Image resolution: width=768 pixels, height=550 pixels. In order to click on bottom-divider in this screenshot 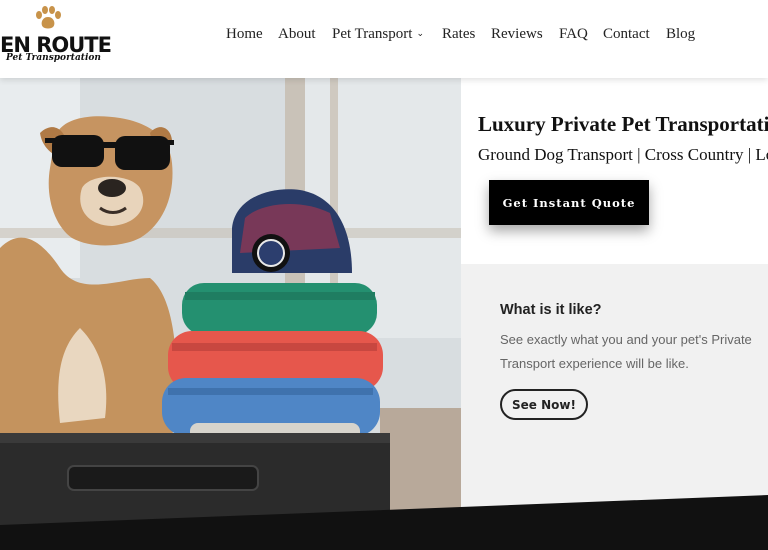, I will do `click(384, 522)`.